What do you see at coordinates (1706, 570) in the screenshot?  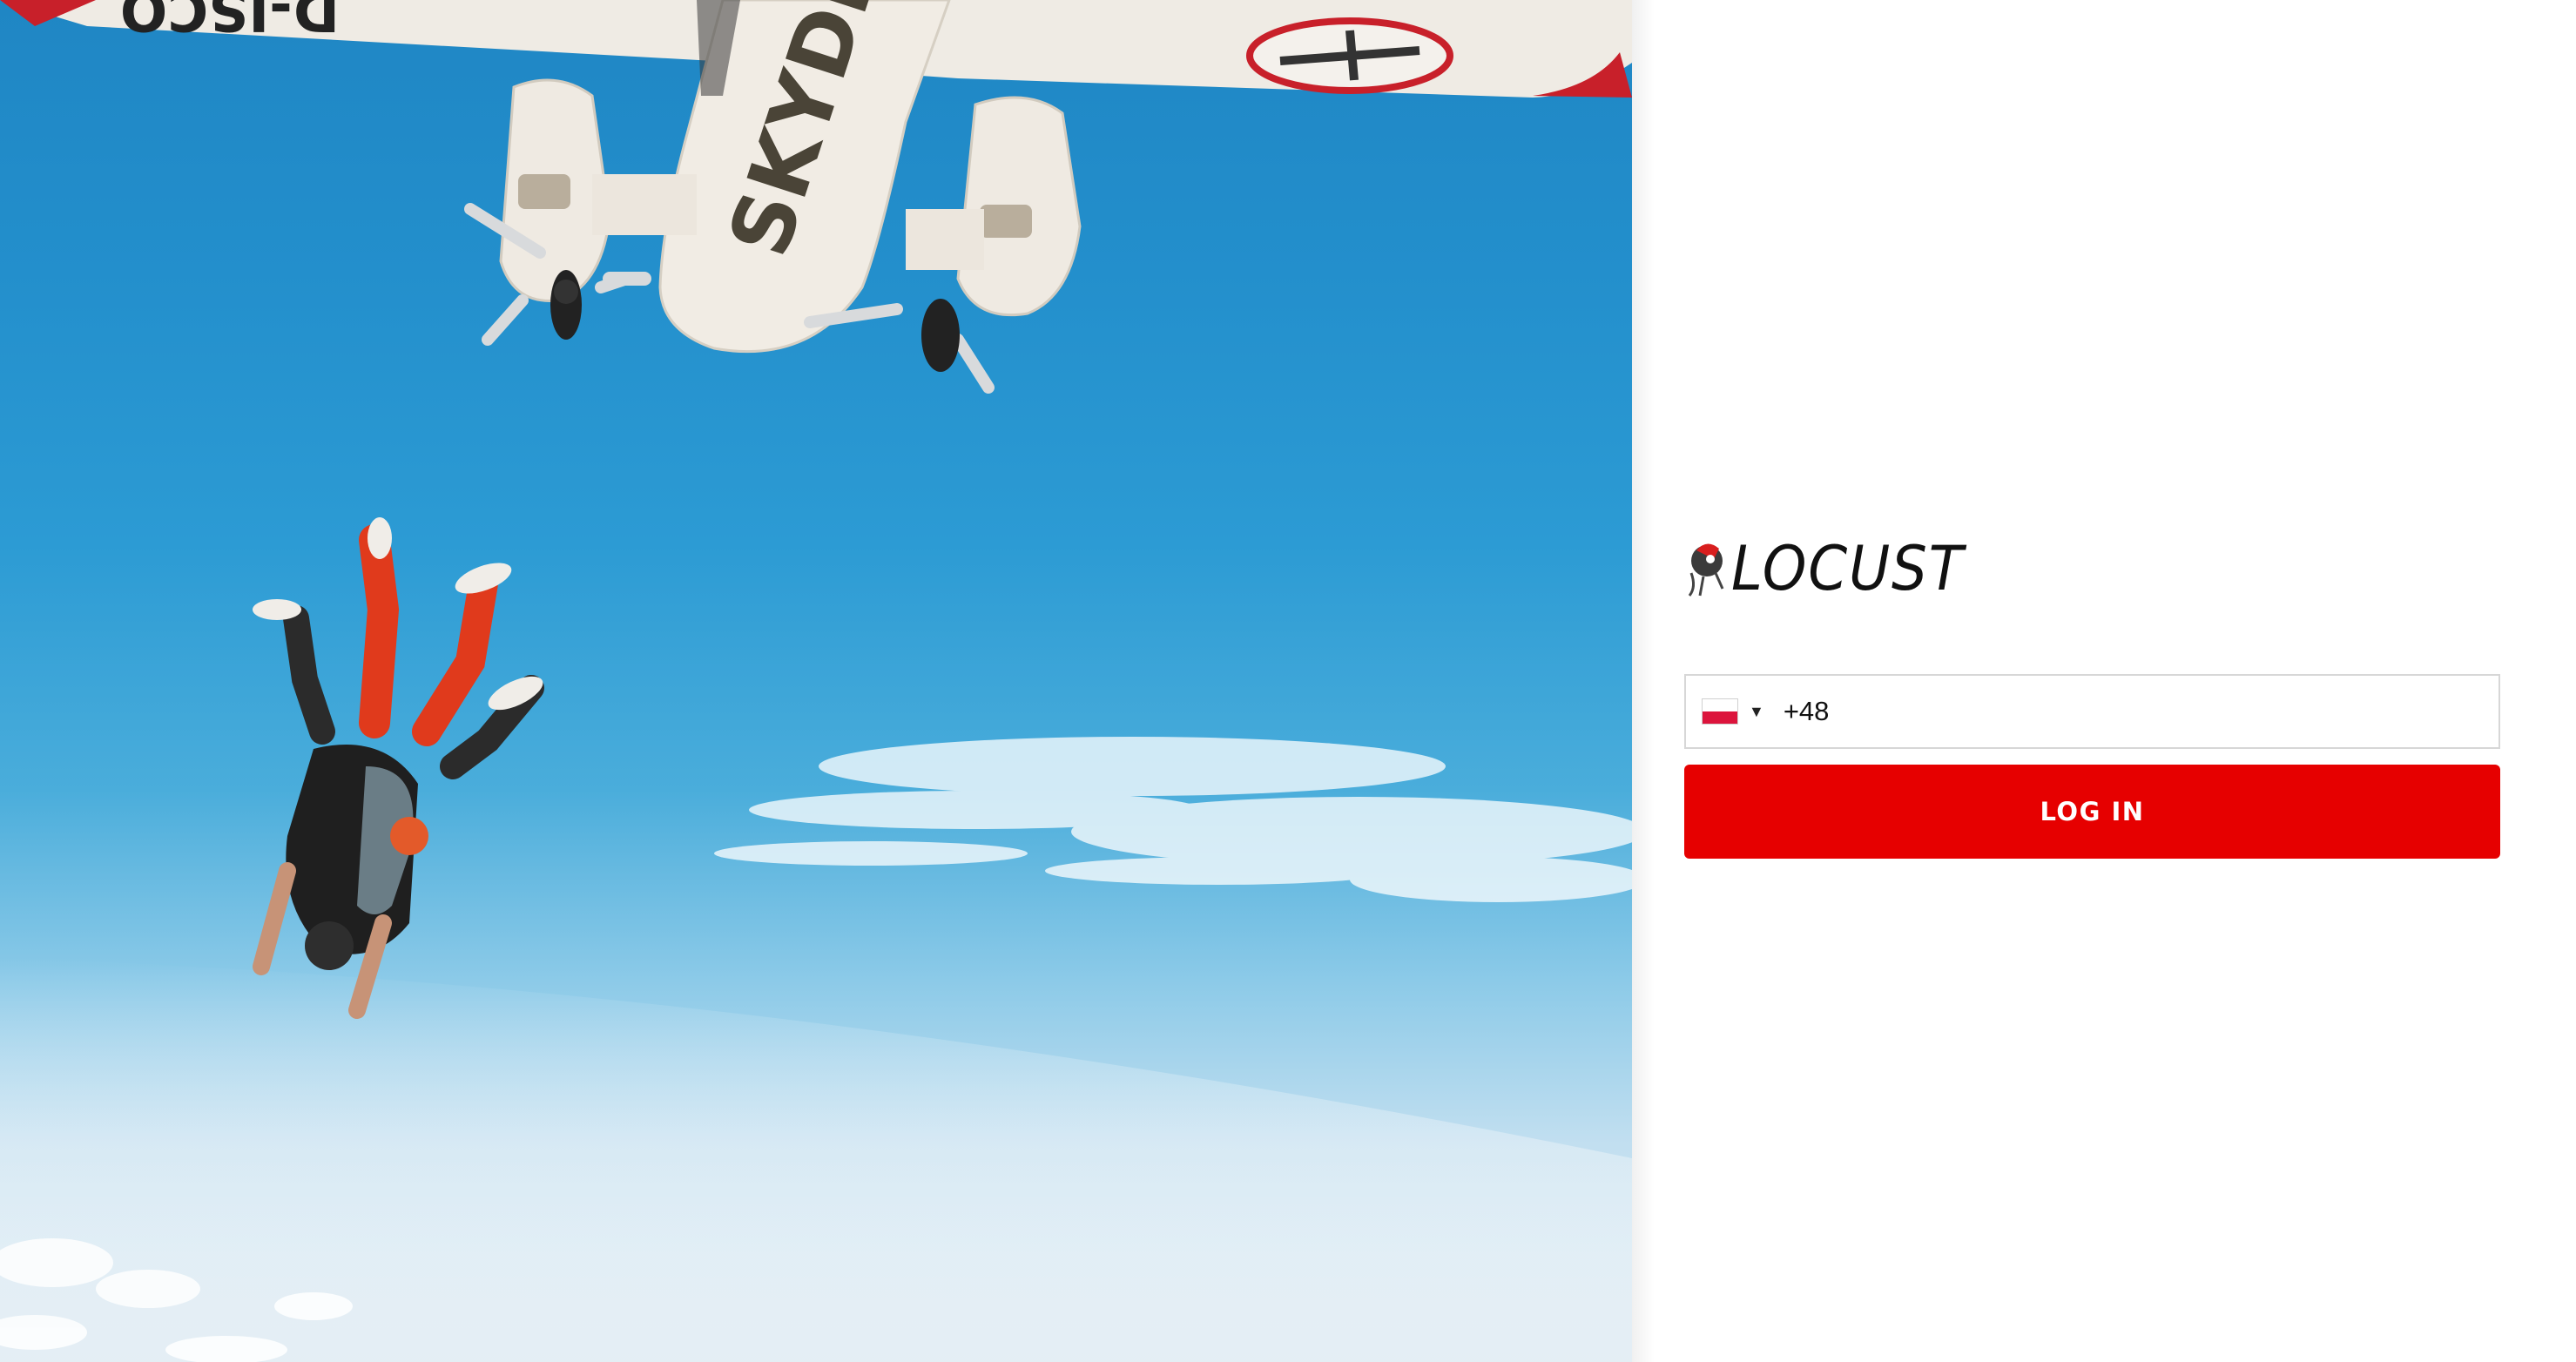 I see `locust-logo-icon` at bounding box center [1706, 570].